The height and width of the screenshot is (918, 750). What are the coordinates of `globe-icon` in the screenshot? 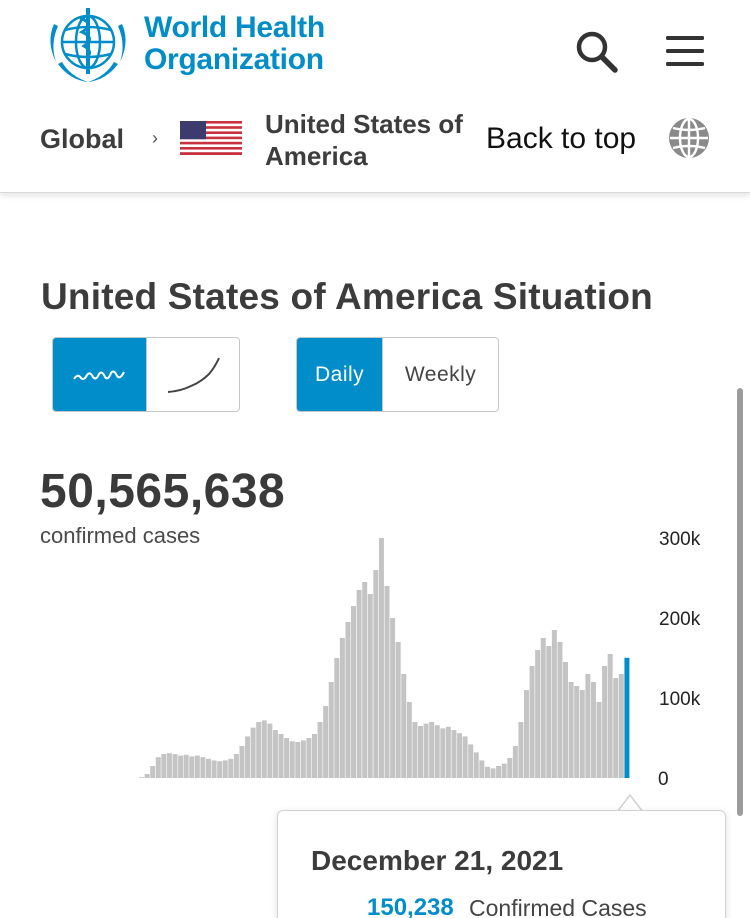 It's located at (689, 138).